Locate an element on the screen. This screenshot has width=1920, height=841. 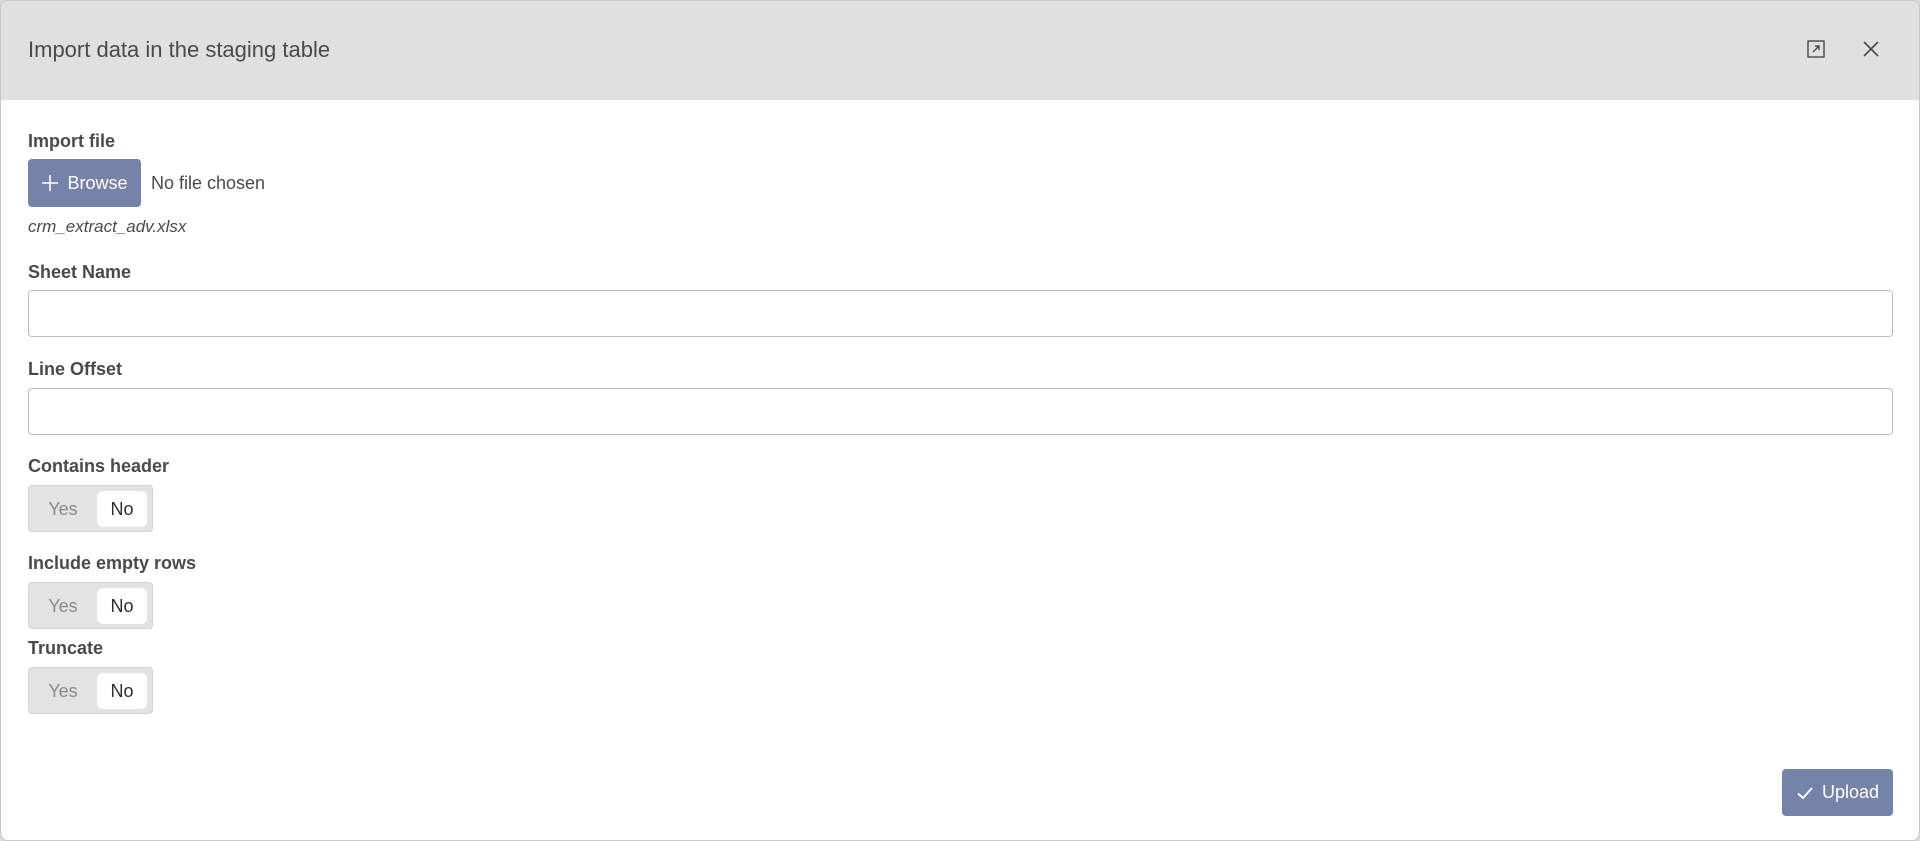
dialog-title: Import data in the staging table is located at coordinates (179, 49).